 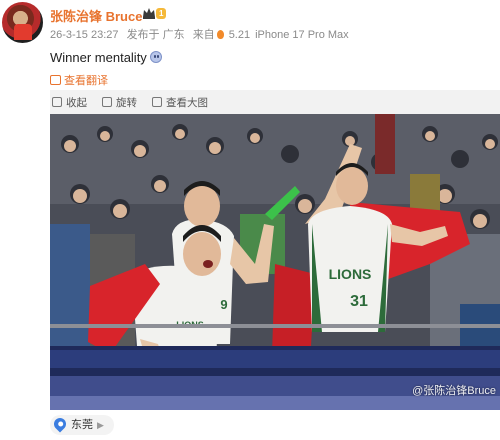 I want to click on source-prefix: 来自, so click(x=203, y=35).